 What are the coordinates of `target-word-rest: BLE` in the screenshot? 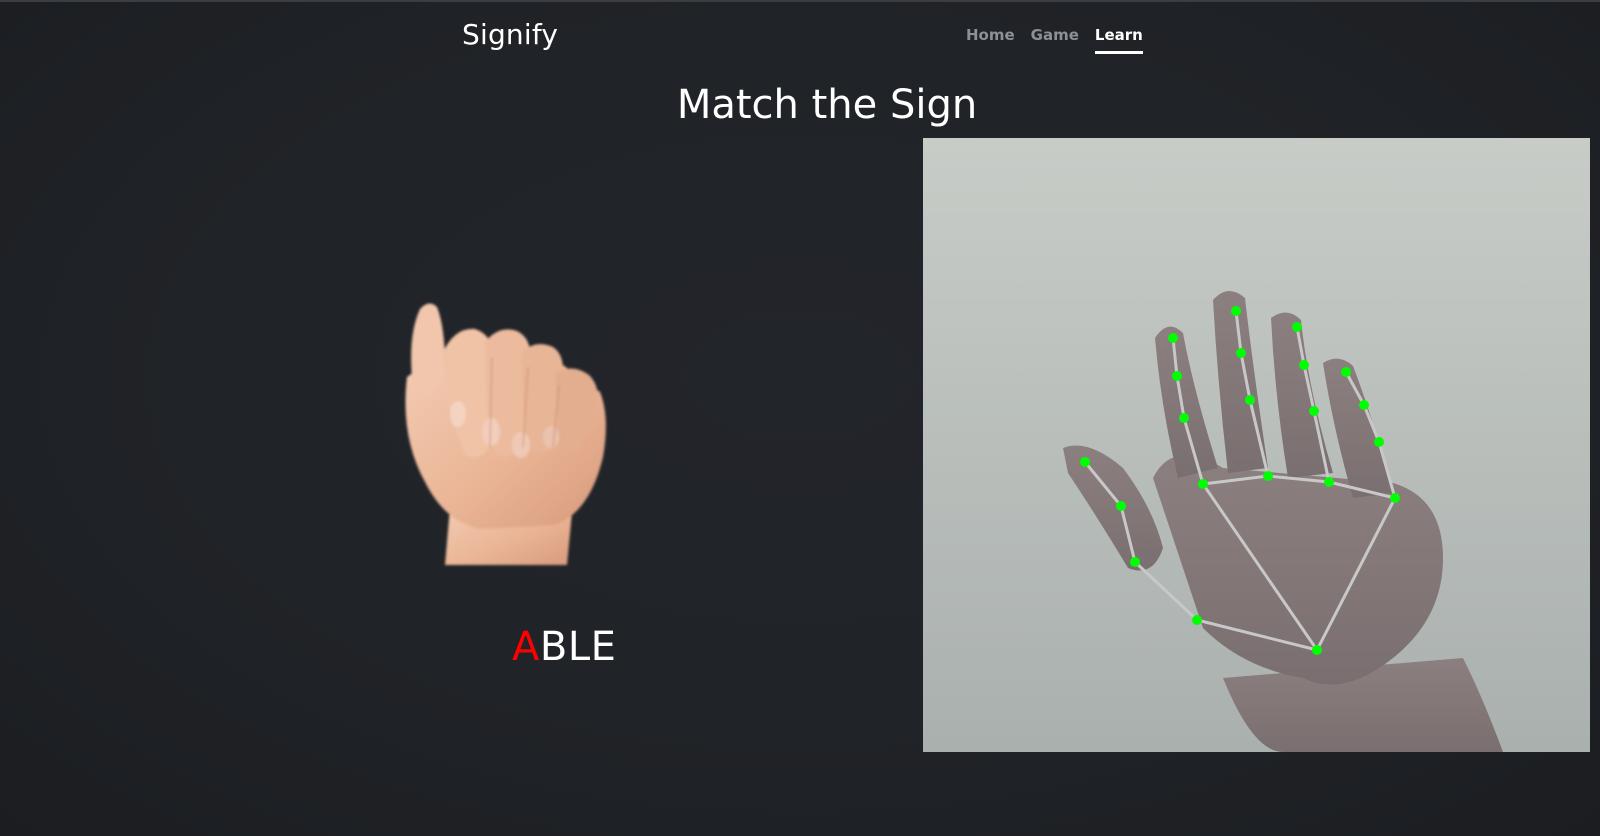 It's located at (578, 647).